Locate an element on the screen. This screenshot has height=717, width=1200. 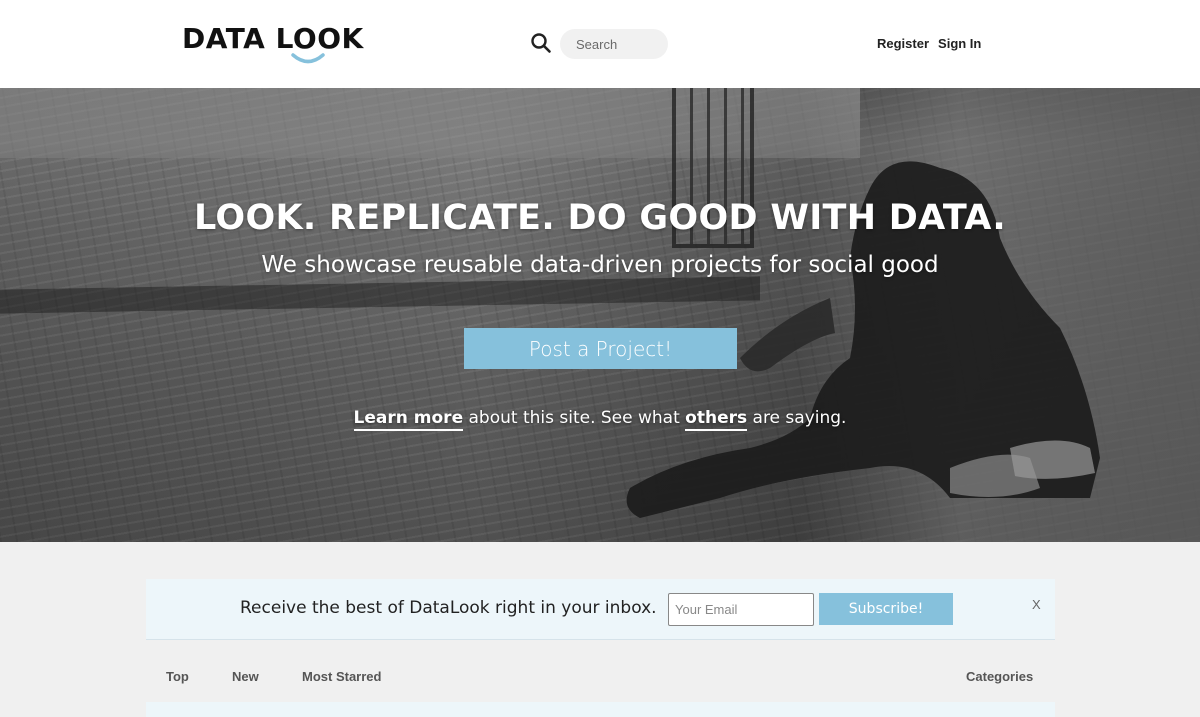
hero-title: LOOK. REPLICATE. DO GOOD WITH DATA. is located at coordinates (600, 218).